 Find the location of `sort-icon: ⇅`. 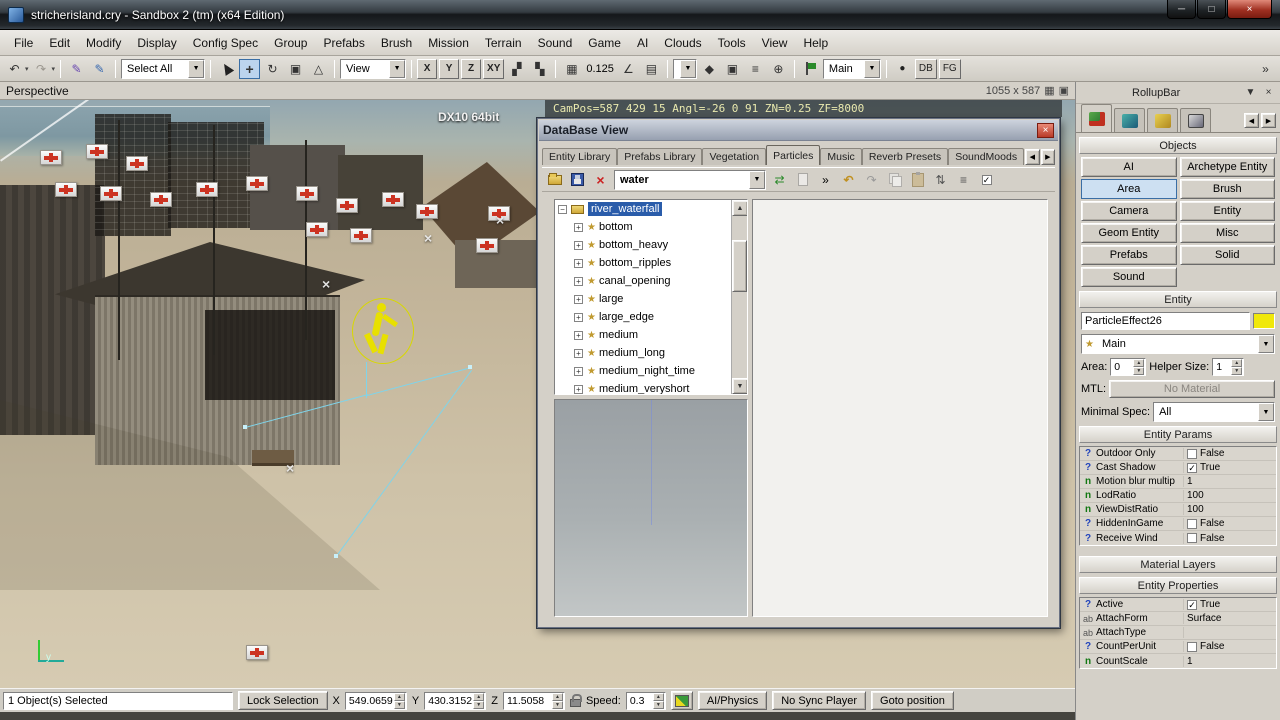

sort-icon: ⇅ is located at coordinates (940, 180).